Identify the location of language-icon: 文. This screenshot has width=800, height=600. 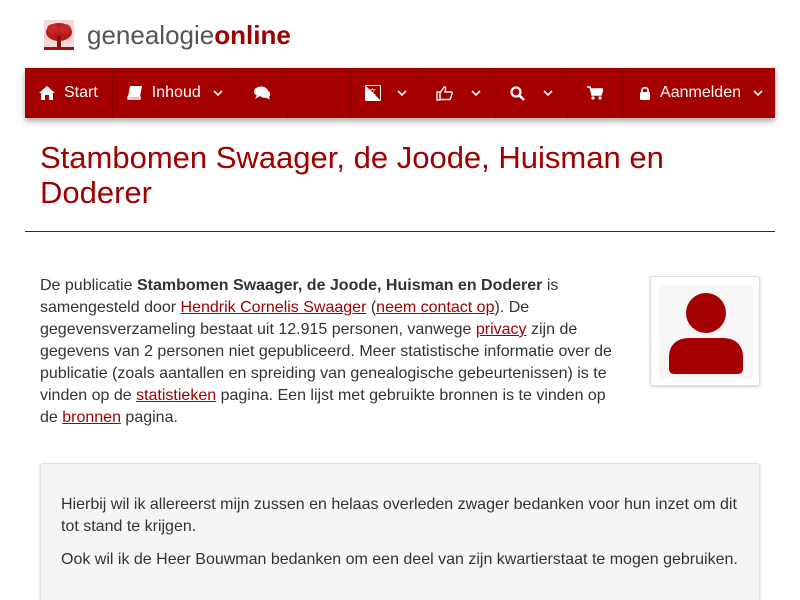
(373, 93).